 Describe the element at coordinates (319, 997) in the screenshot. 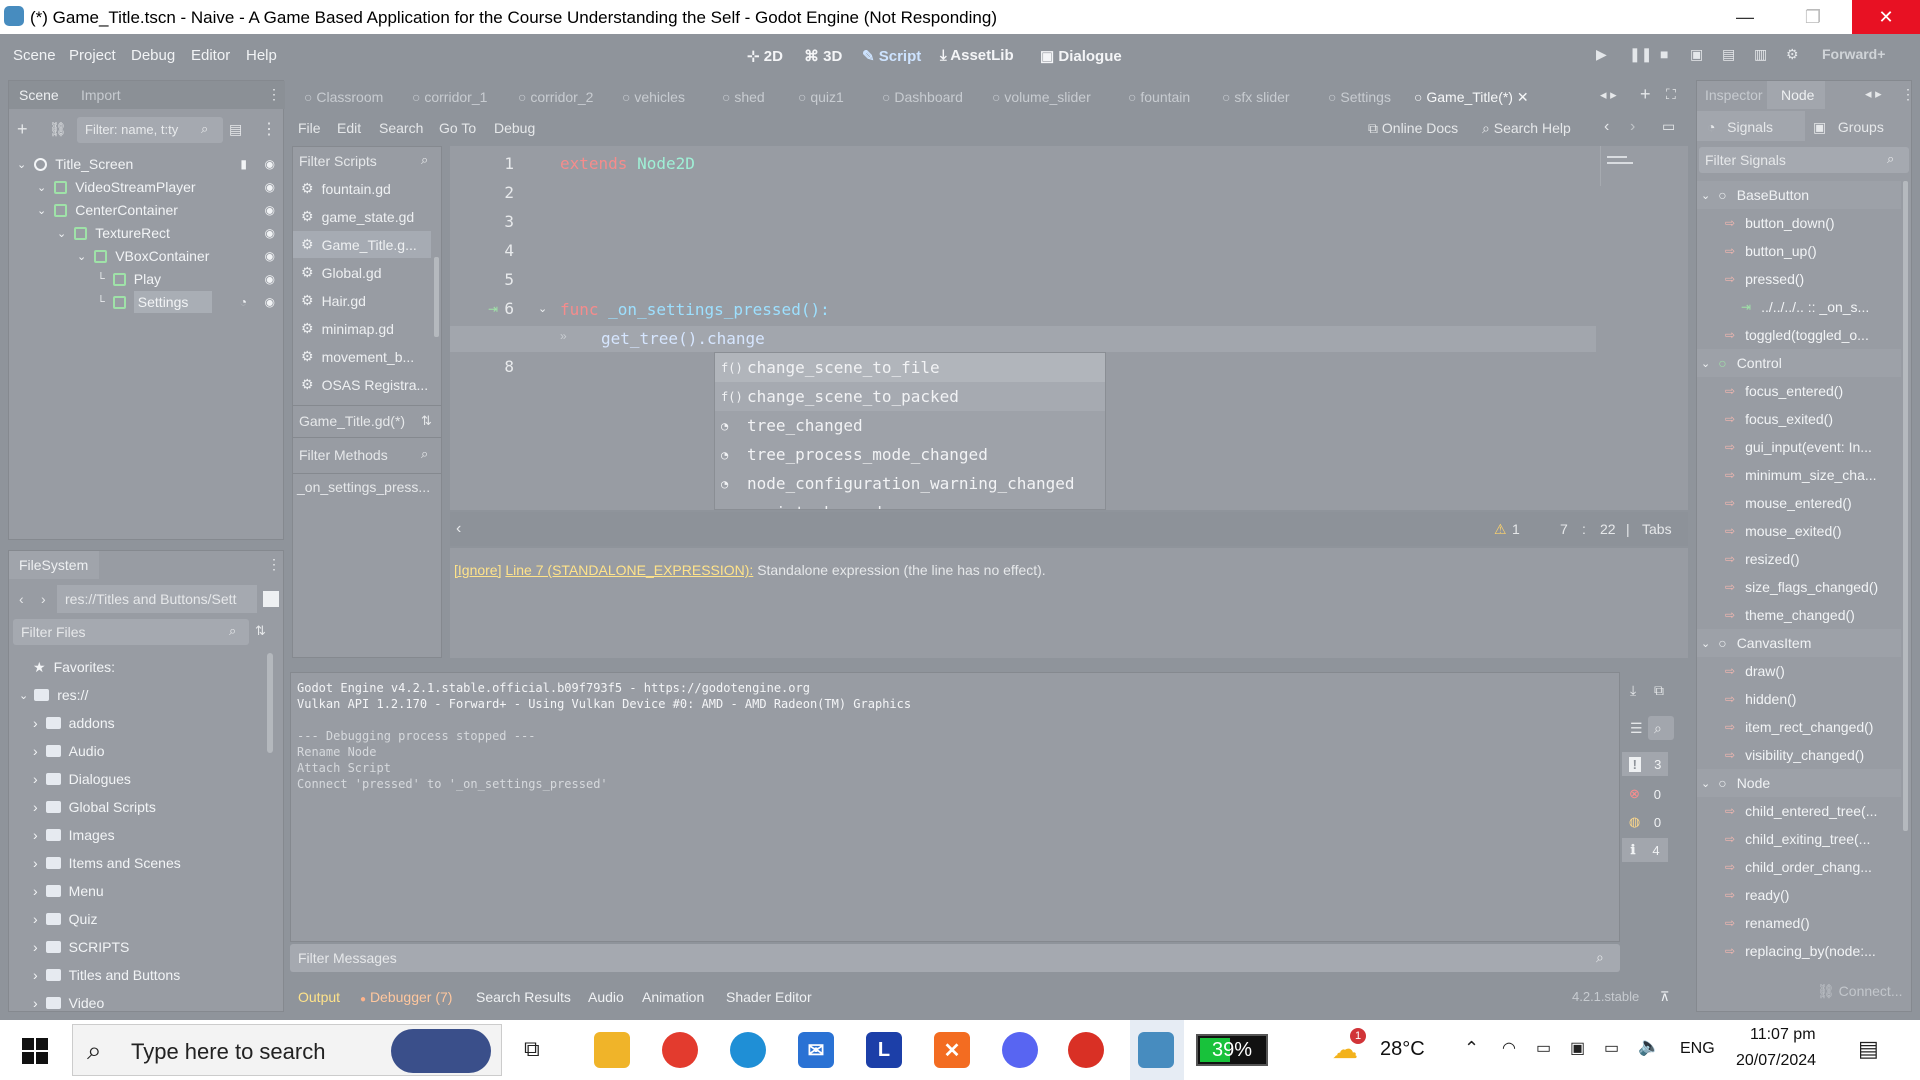

I see `tab-output: Output` at that location.